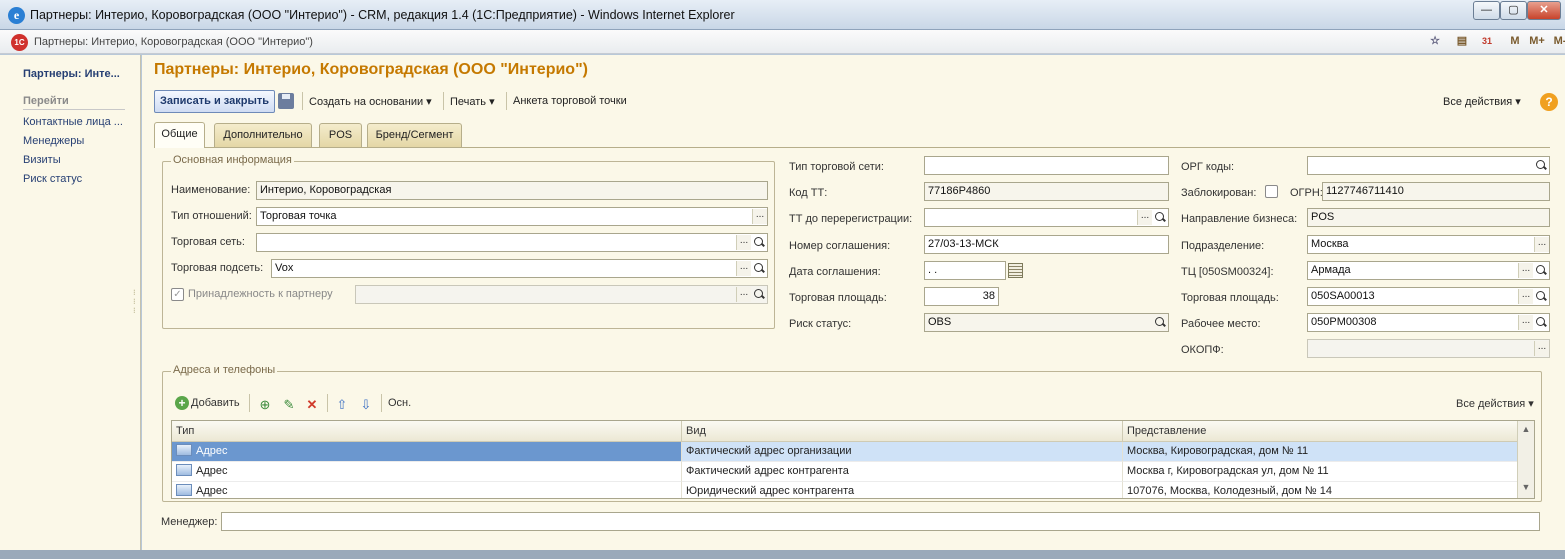  I want to click on move-down-icon: ⇩, so click(366, 405).